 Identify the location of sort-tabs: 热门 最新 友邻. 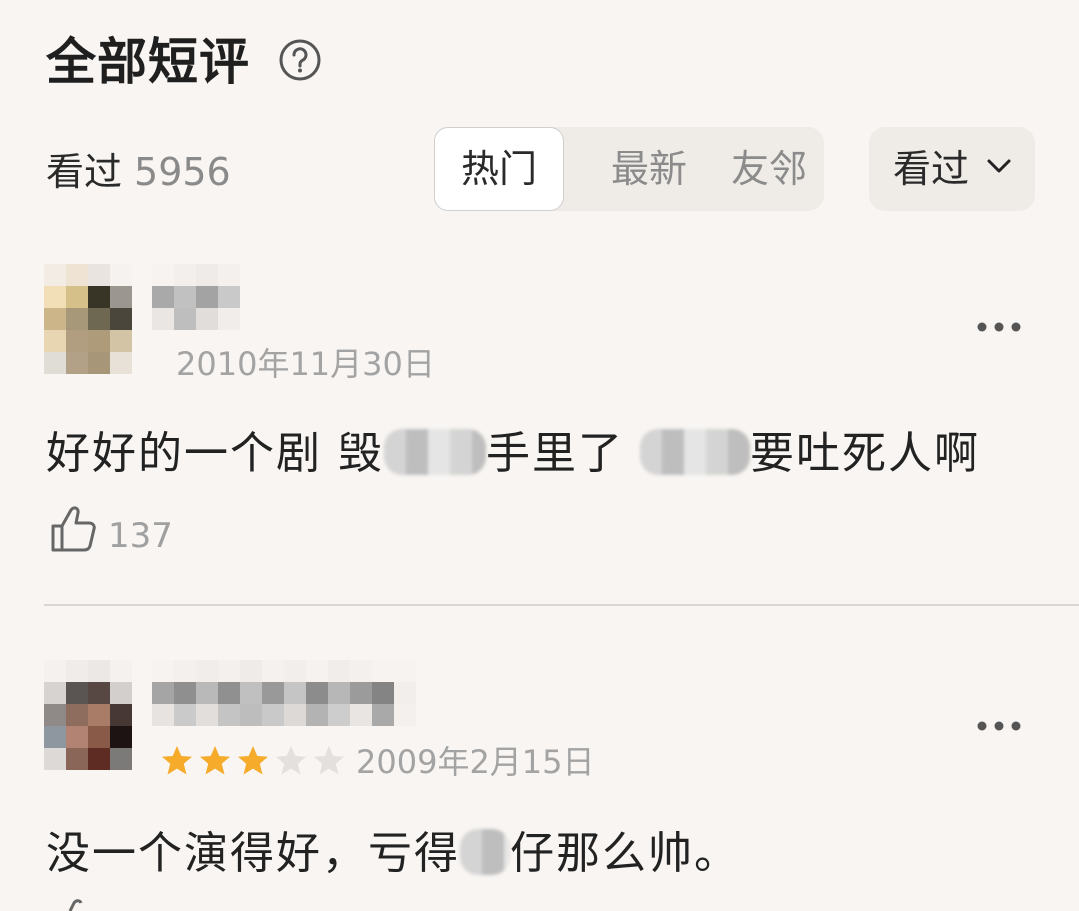
(629, 169).